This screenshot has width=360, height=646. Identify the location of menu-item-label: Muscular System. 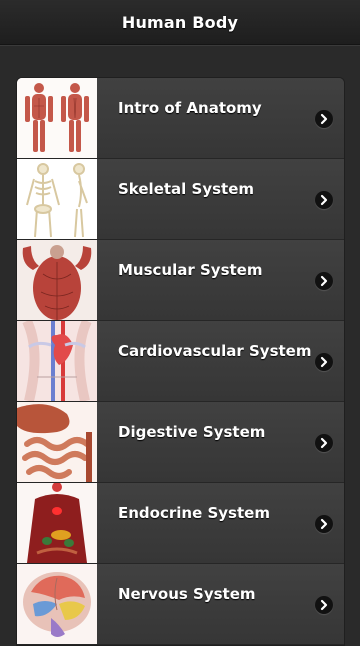
(190, 270).